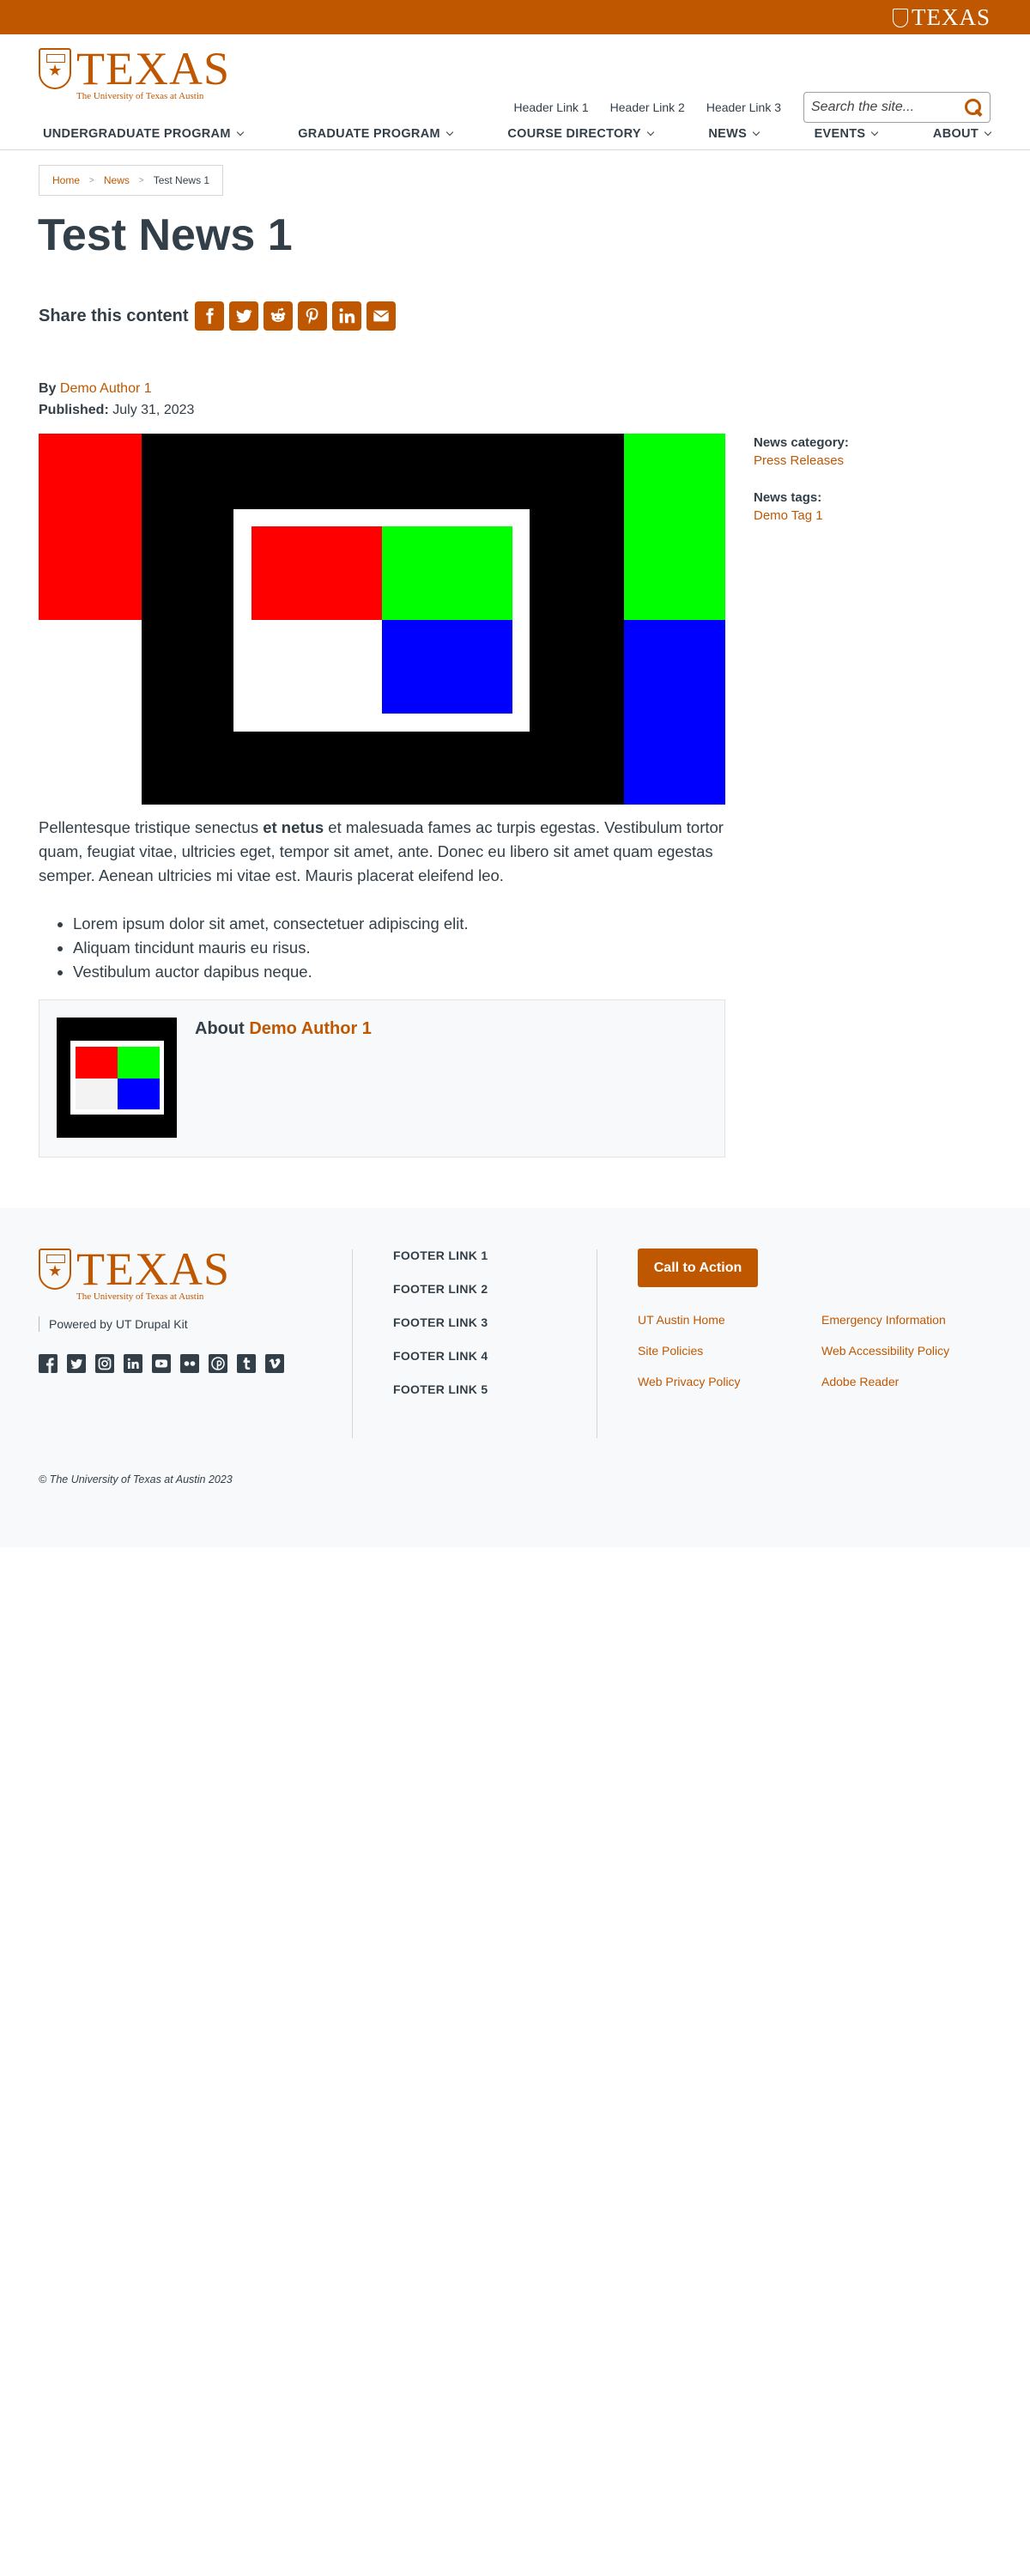 The width and height of the screenshot is (1030, 2576). What do you see at coordinates (399, 948) in the screenshot?
I see `list-item: Aliquam tincidunt mauris eu risus.` at bounding box center [399, 948].